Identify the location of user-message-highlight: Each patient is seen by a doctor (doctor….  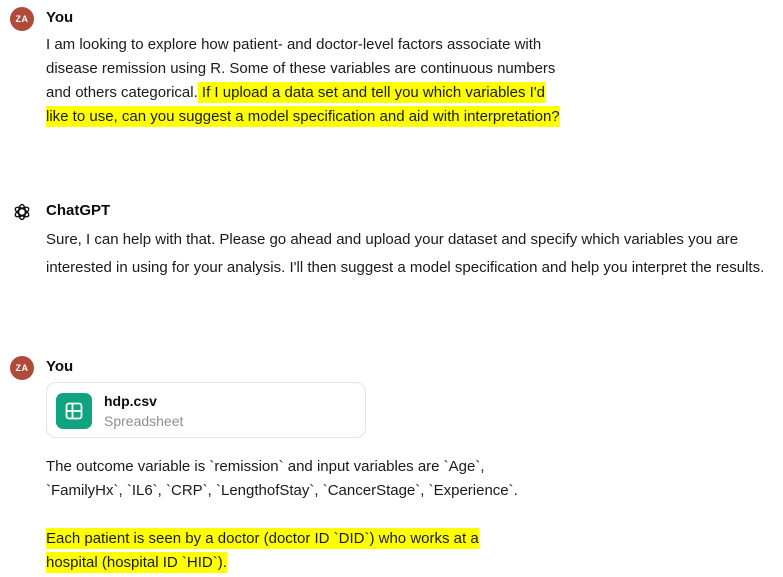
(281, 551).